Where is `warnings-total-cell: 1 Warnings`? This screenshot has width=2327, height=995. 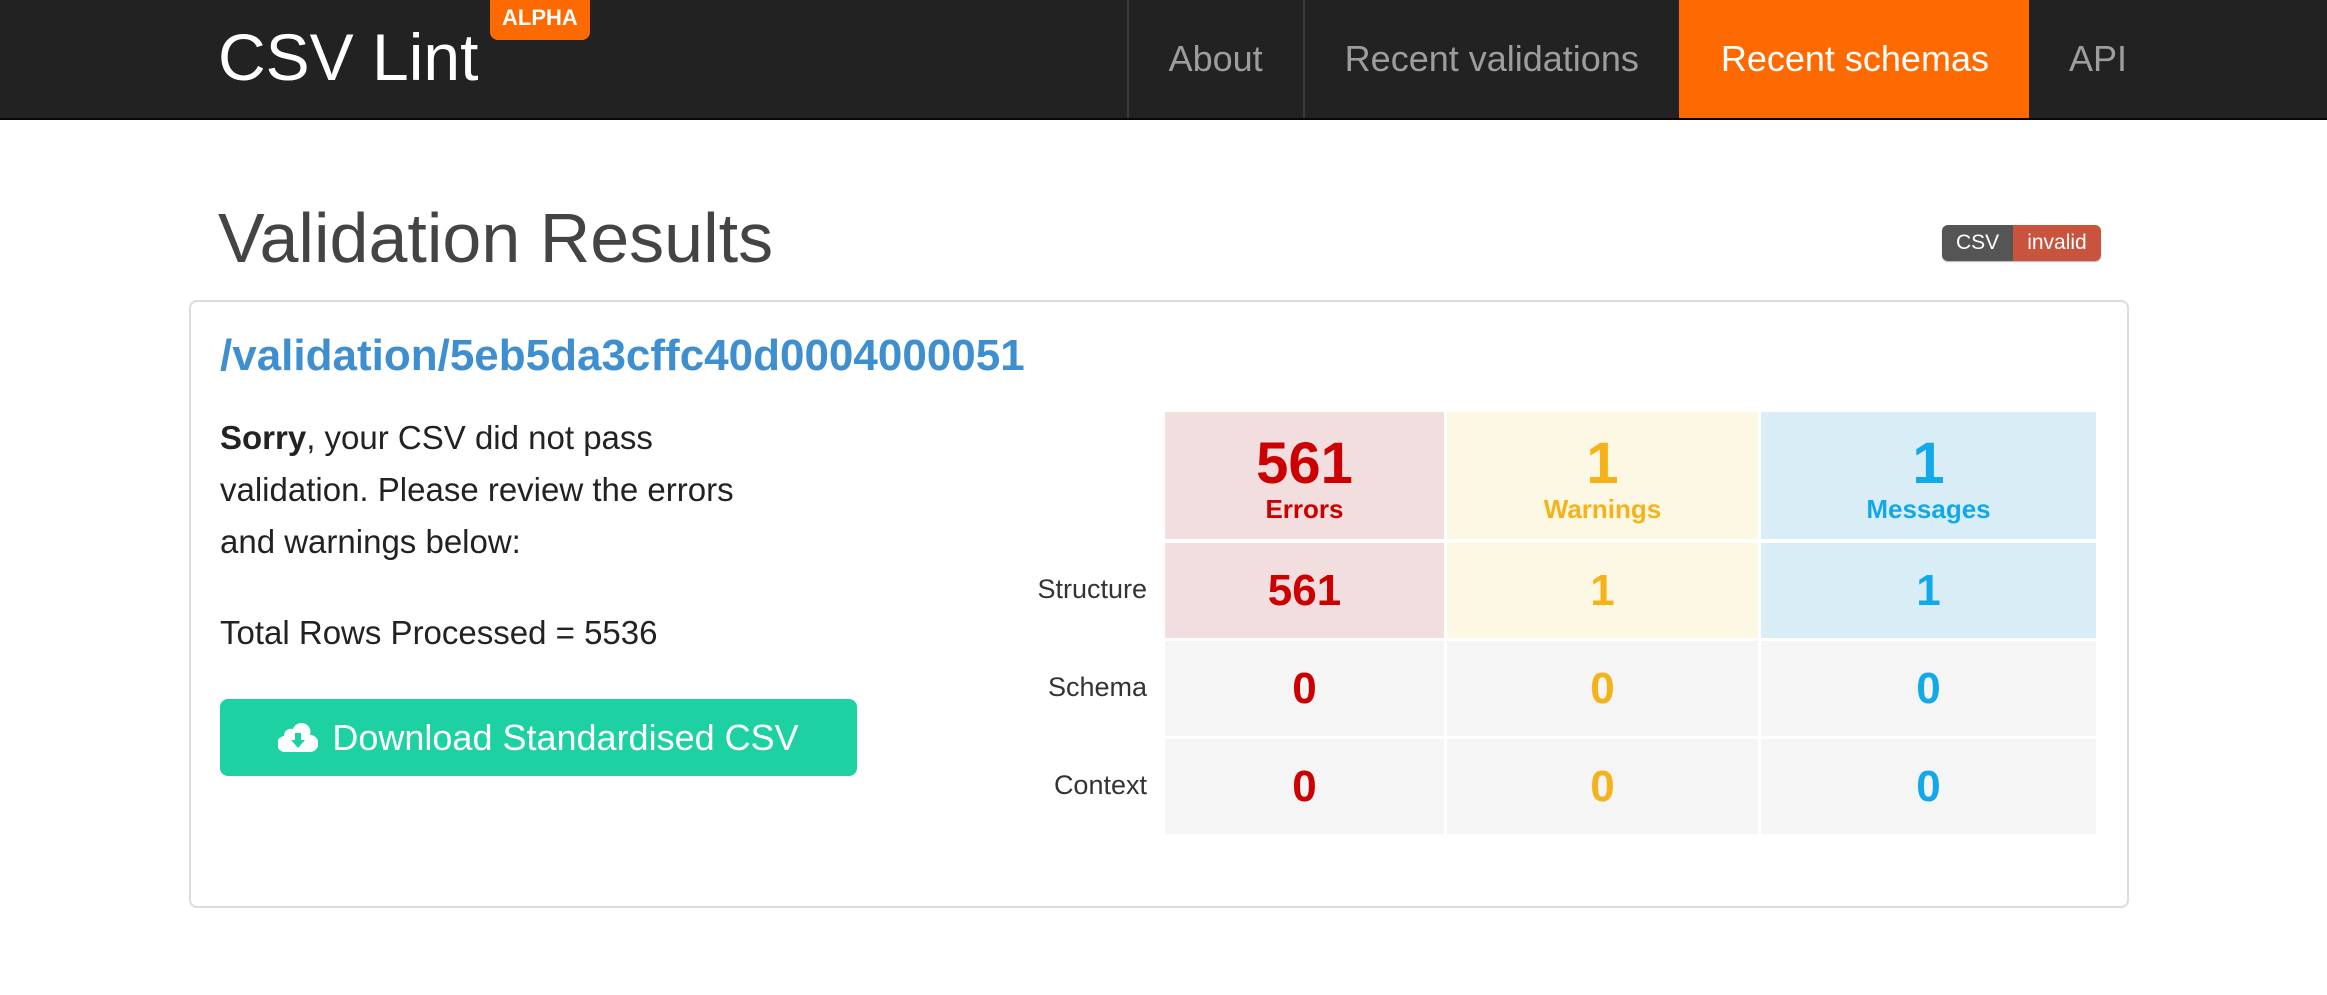
warnings-total-cell: 1 Warnings is located at coordinates (1602, 475).